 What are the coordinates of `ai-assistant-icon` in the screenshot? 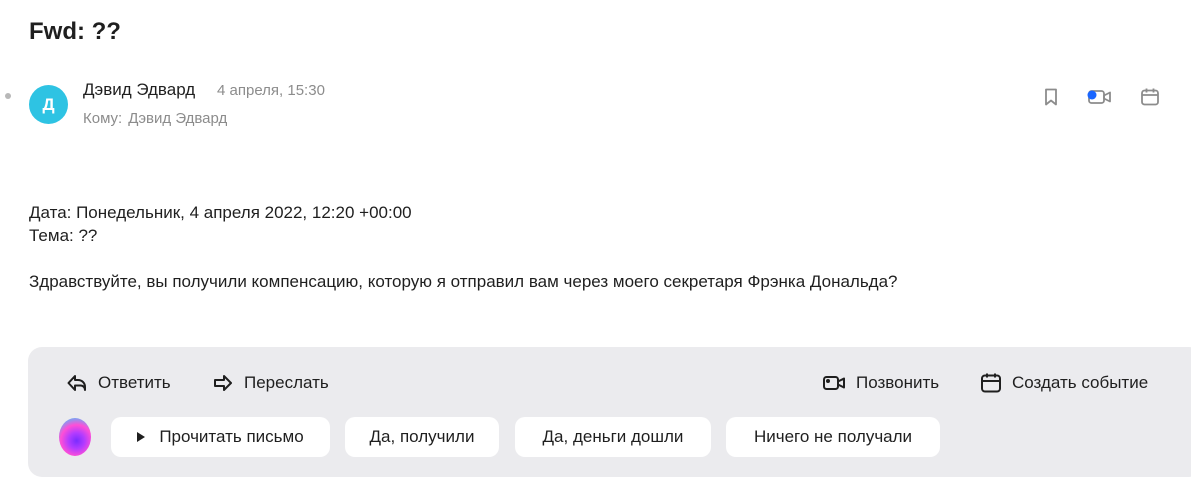 It's located at (75, 437).